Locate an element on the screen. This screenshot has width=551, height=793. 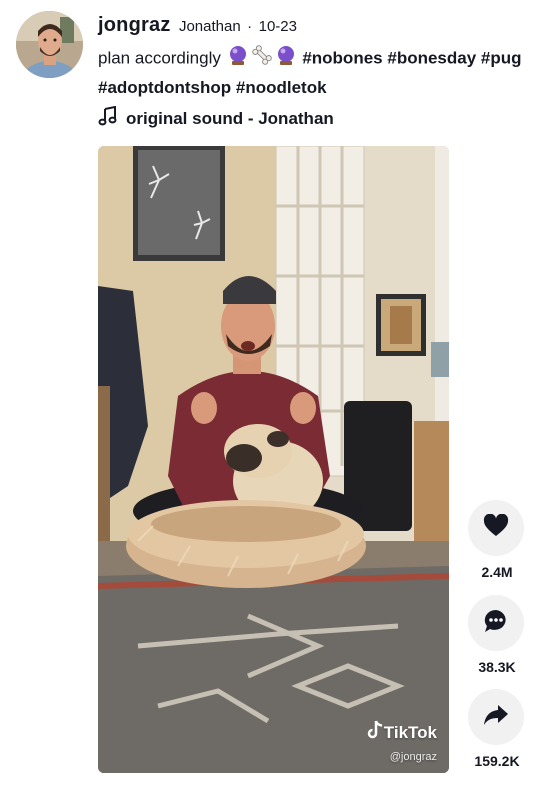
author-avatar is located at coordinates (49, 44).